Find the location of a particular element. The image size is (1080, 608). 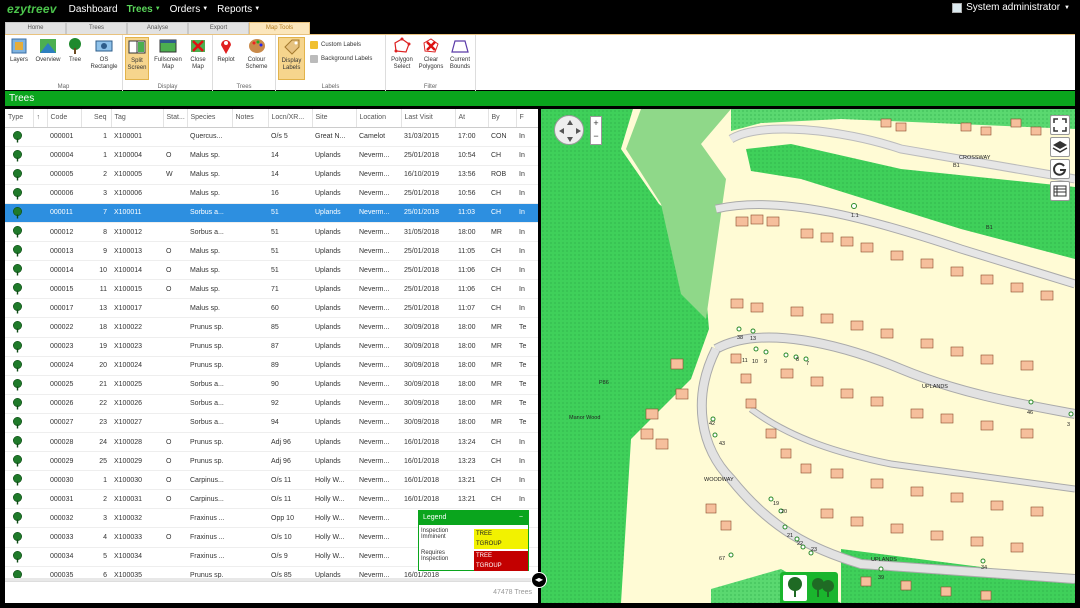

tab-export: Export is located at coordinates (218, 28).